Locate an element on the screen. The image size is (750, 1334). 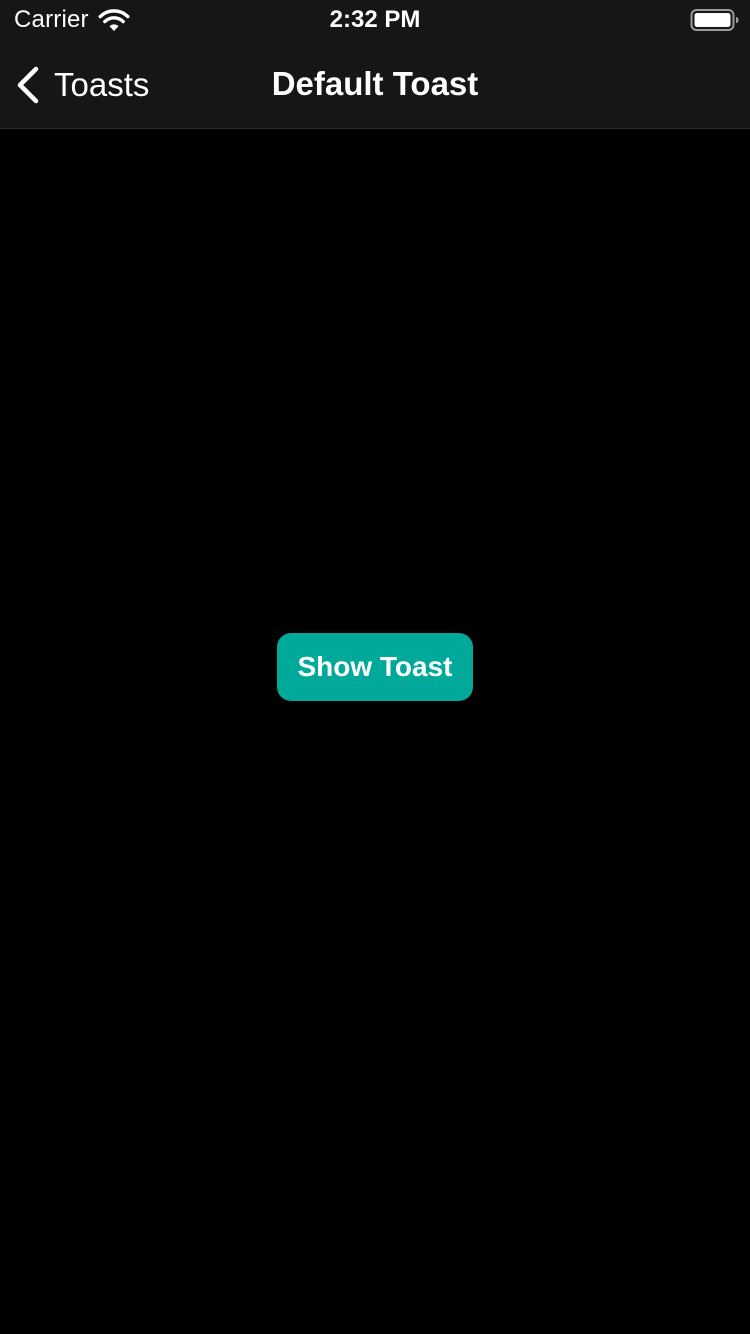
status-time: 2:32 PM is located at coordinates (375, 19).